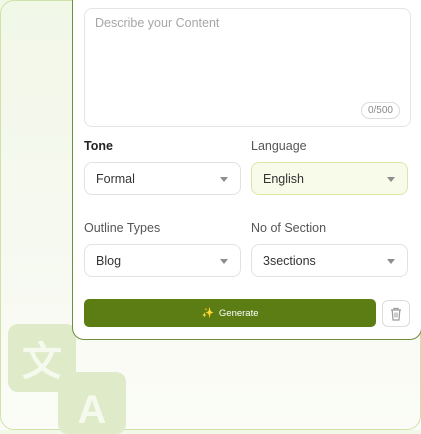  What do you see at coordinates (380, 110) in the screenshot?
I see `character-counter: 0/500` at bounding box center [380, 110].